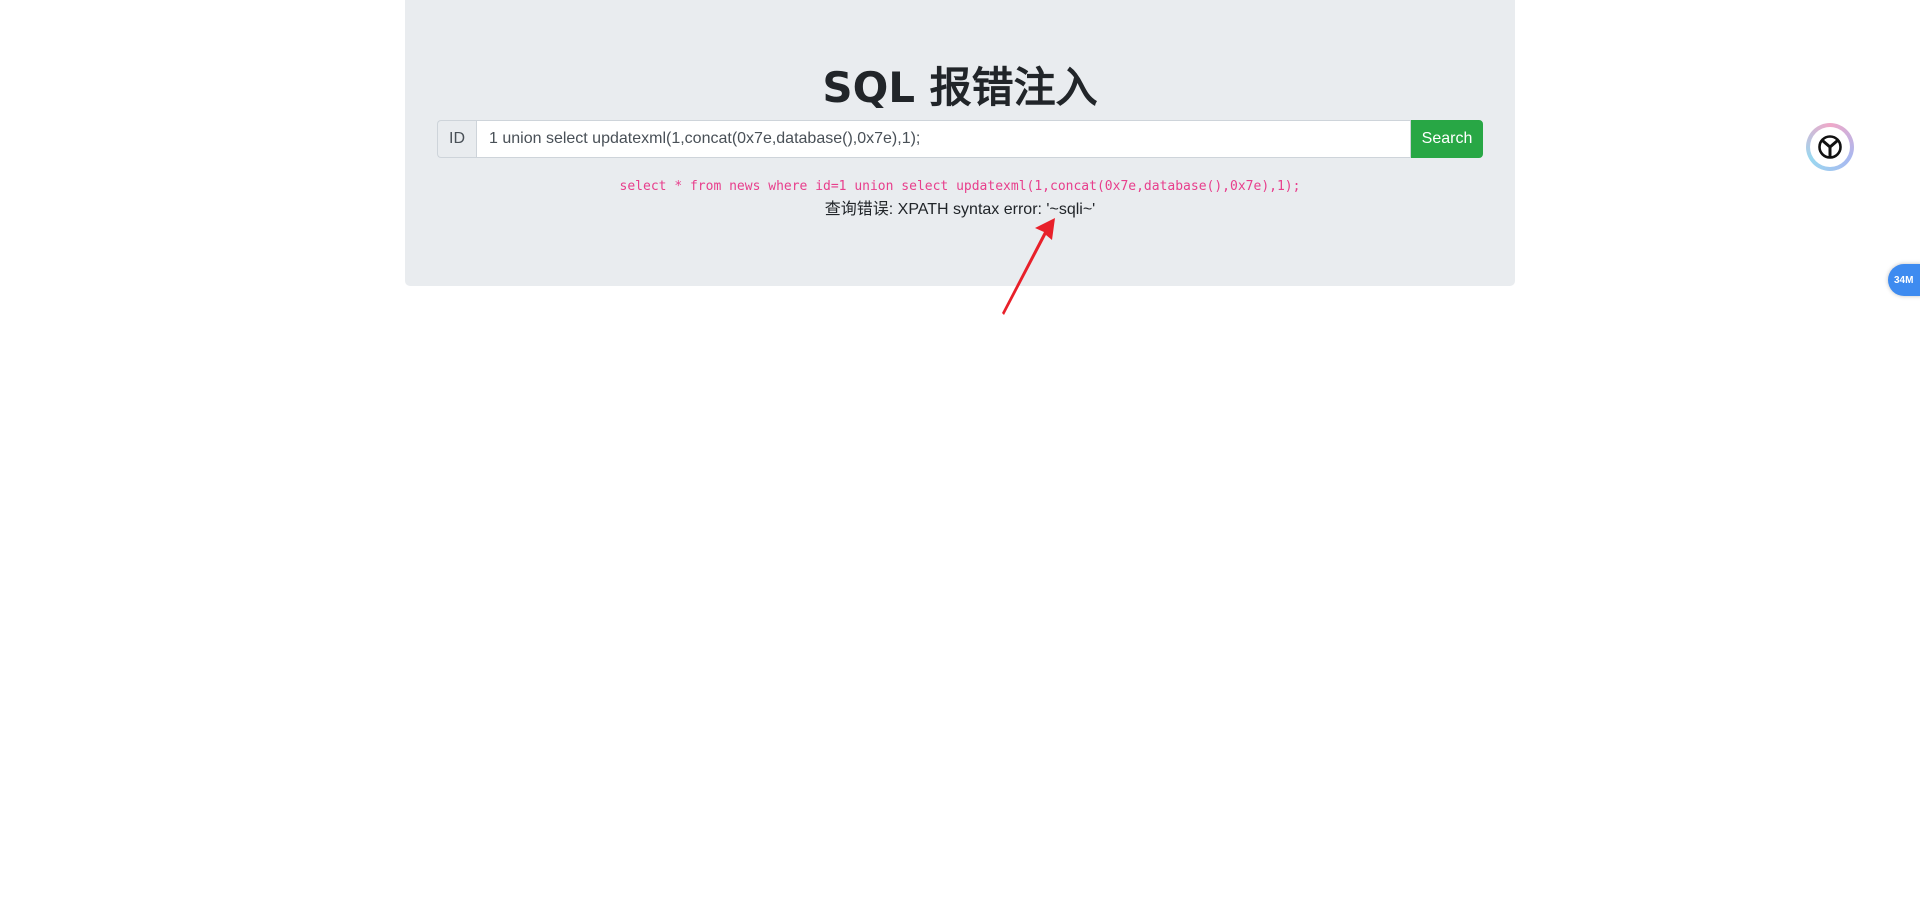 This screenshot has height=911, width=1920. I want to click on extension-logo-icon, so click(1830, 147).